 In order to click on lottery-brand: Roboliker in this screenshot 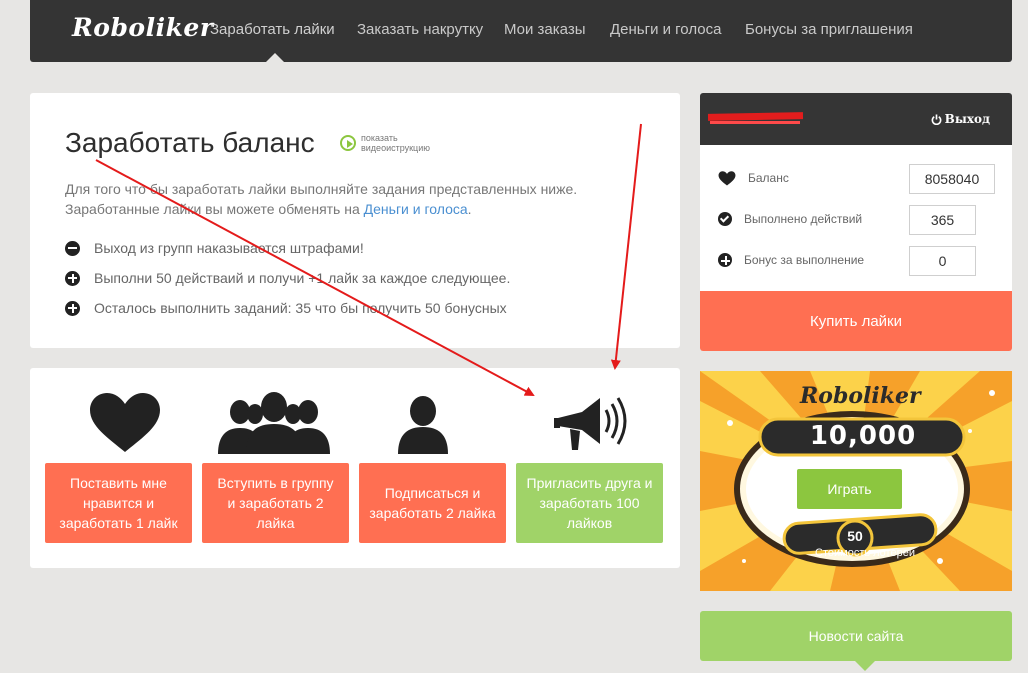, I will do `click(860, 396)`.